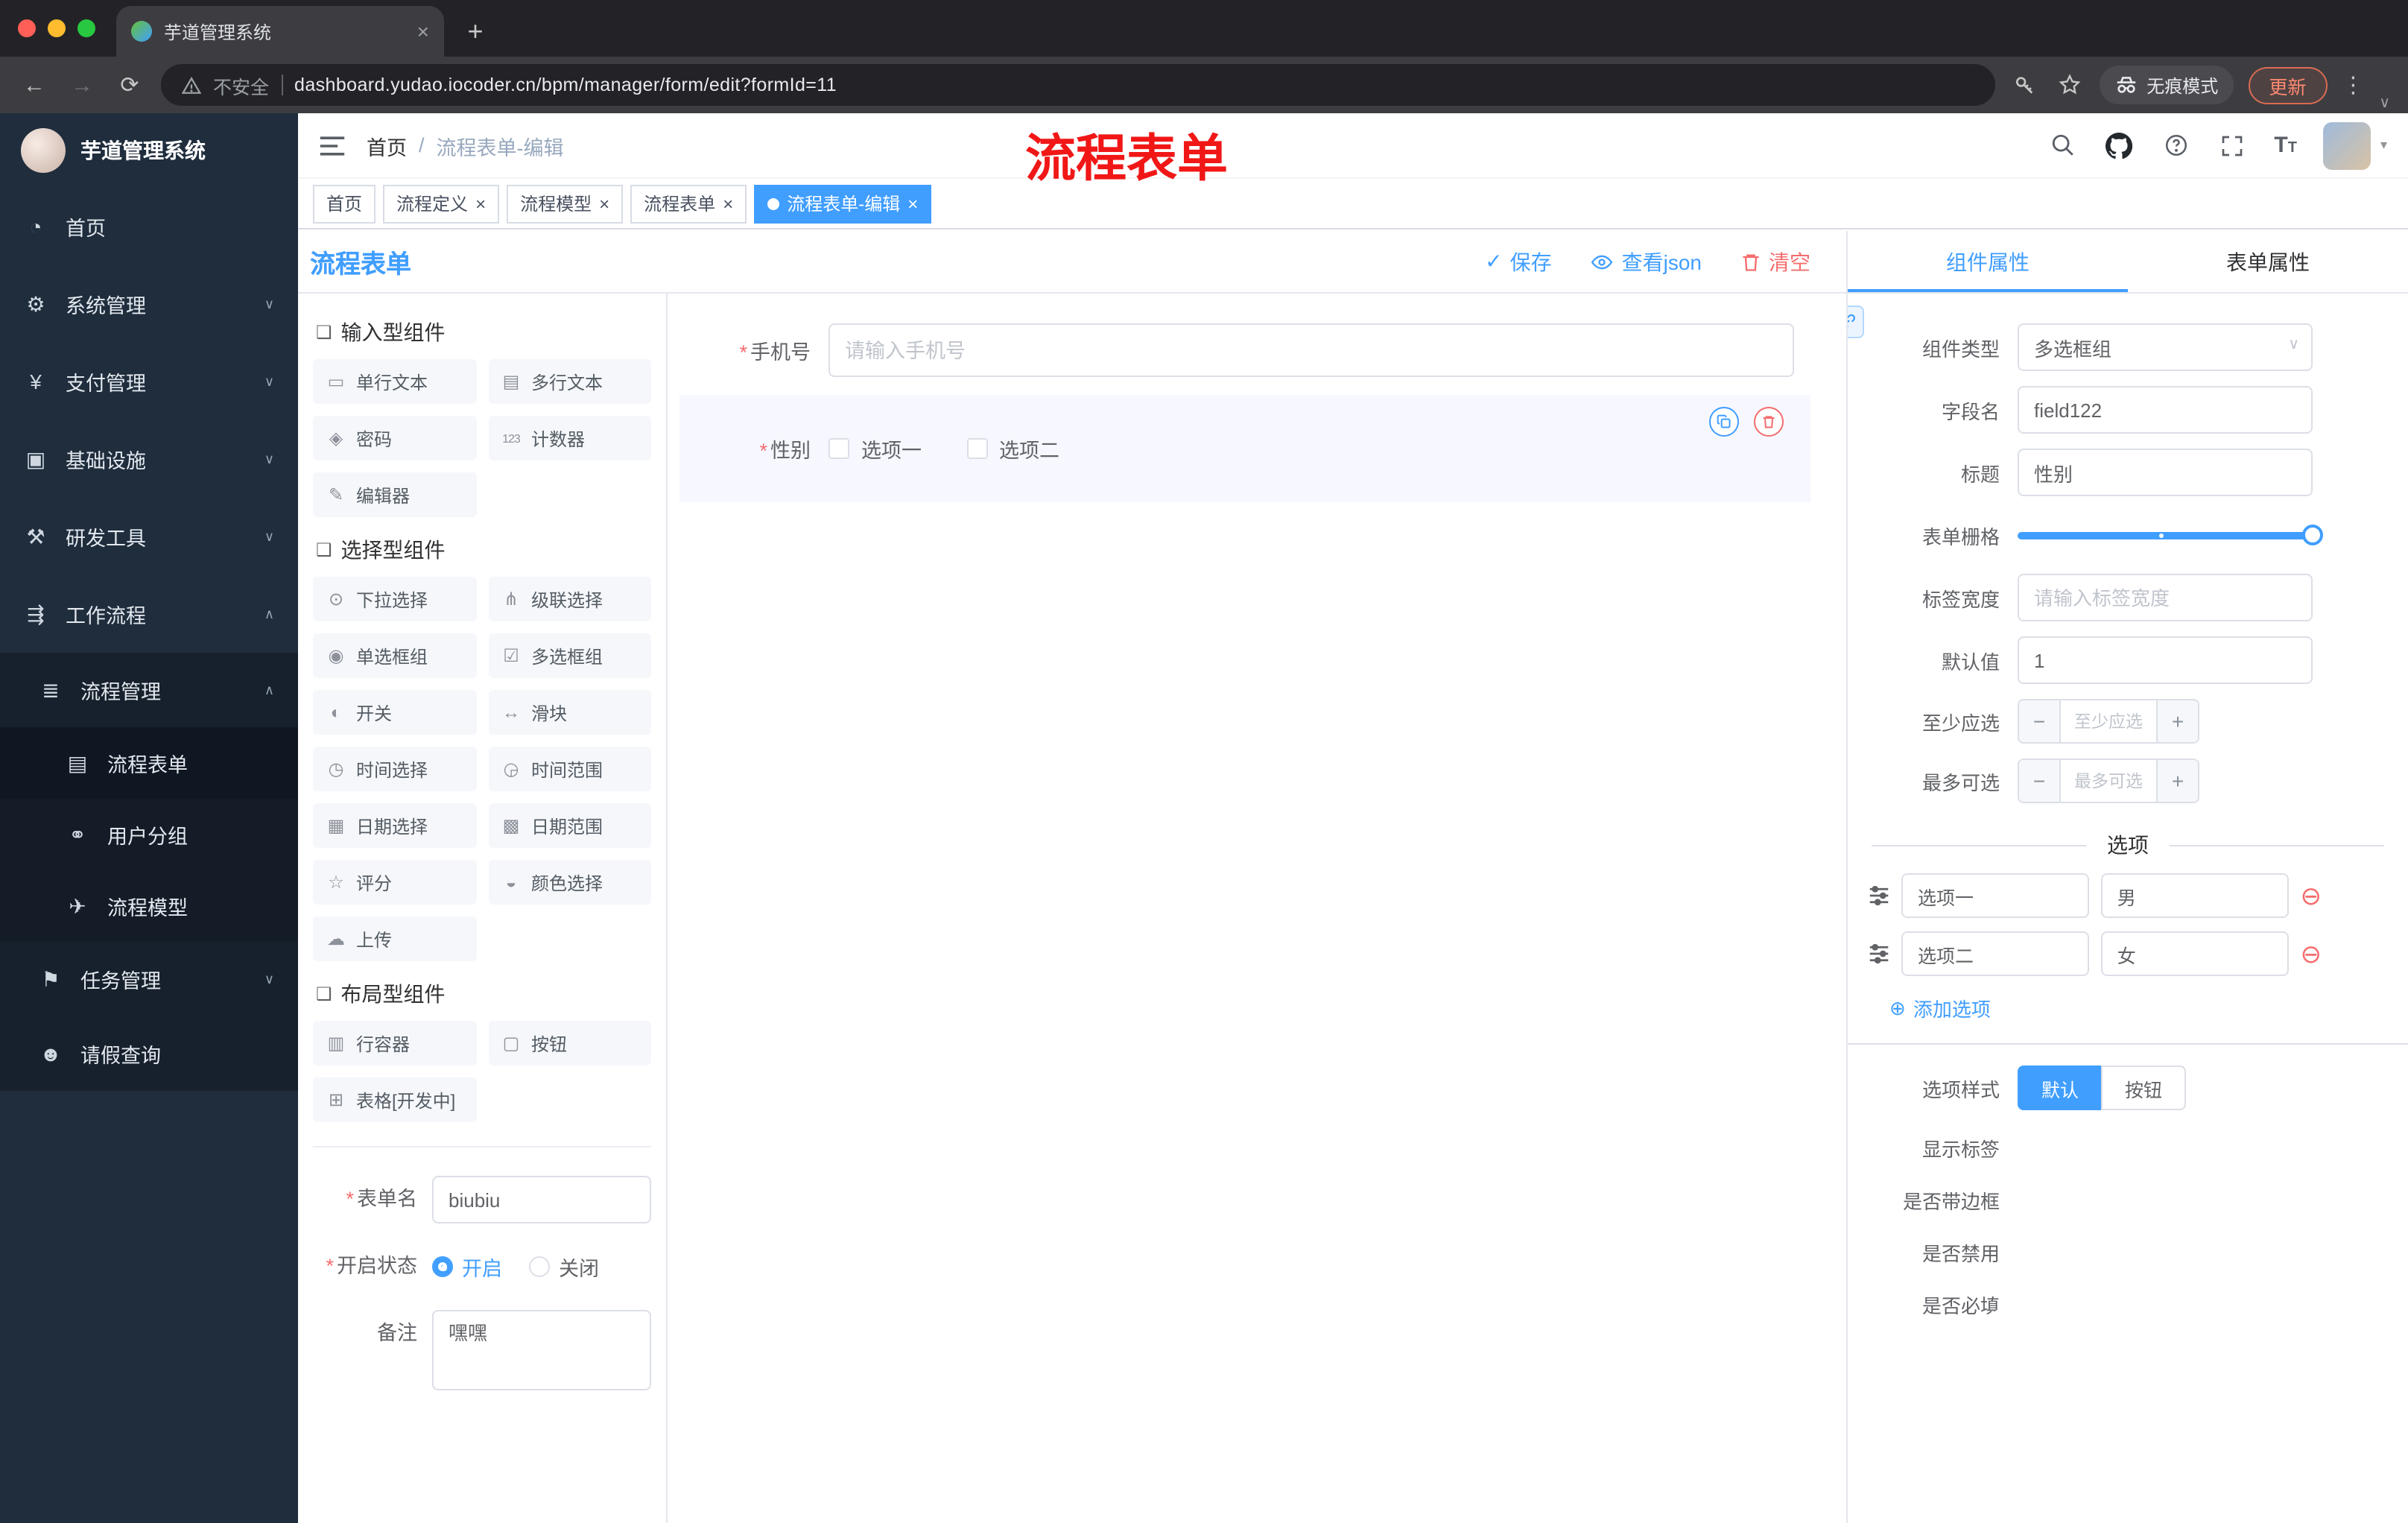 The height and width of the screenshot is (1523, 2408). I want to click on help-icon, so click(2175, 145).